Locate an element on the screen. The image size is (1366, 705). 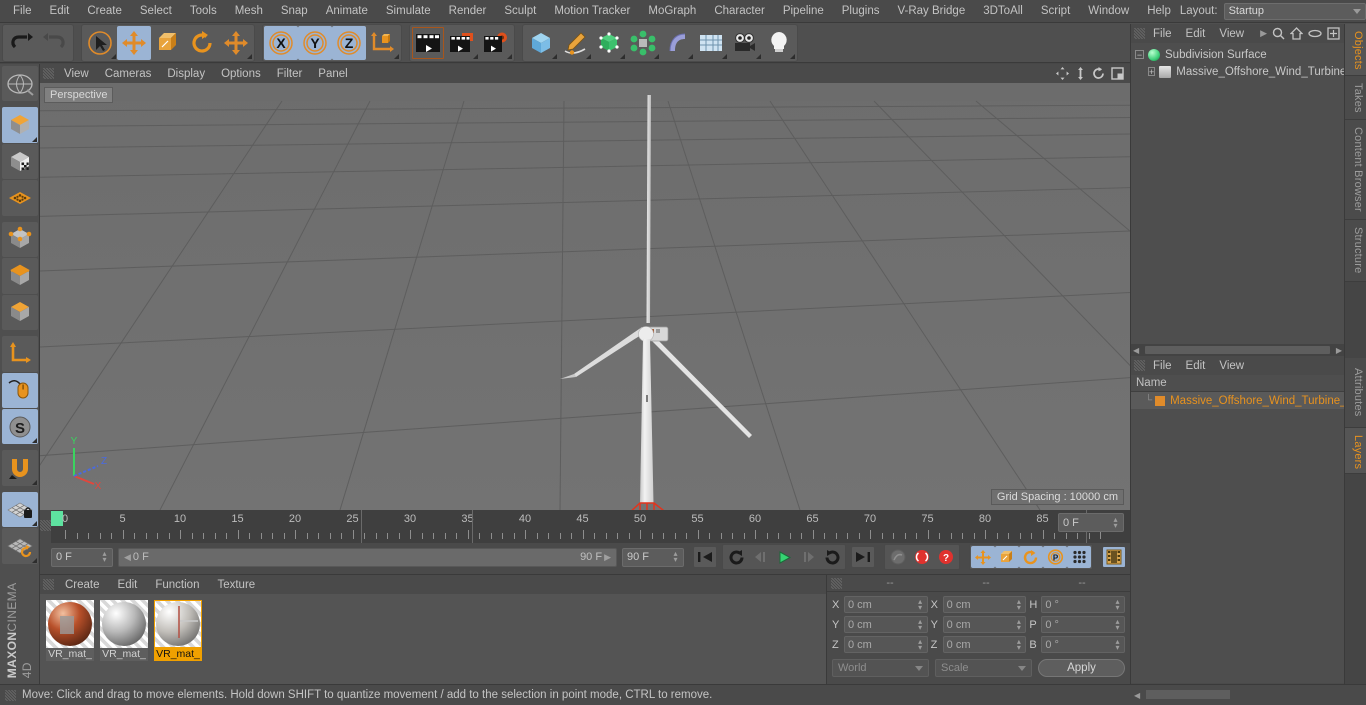
start-frame-field: 0 F ▴ ▾ is located at coordinates (82, 557).